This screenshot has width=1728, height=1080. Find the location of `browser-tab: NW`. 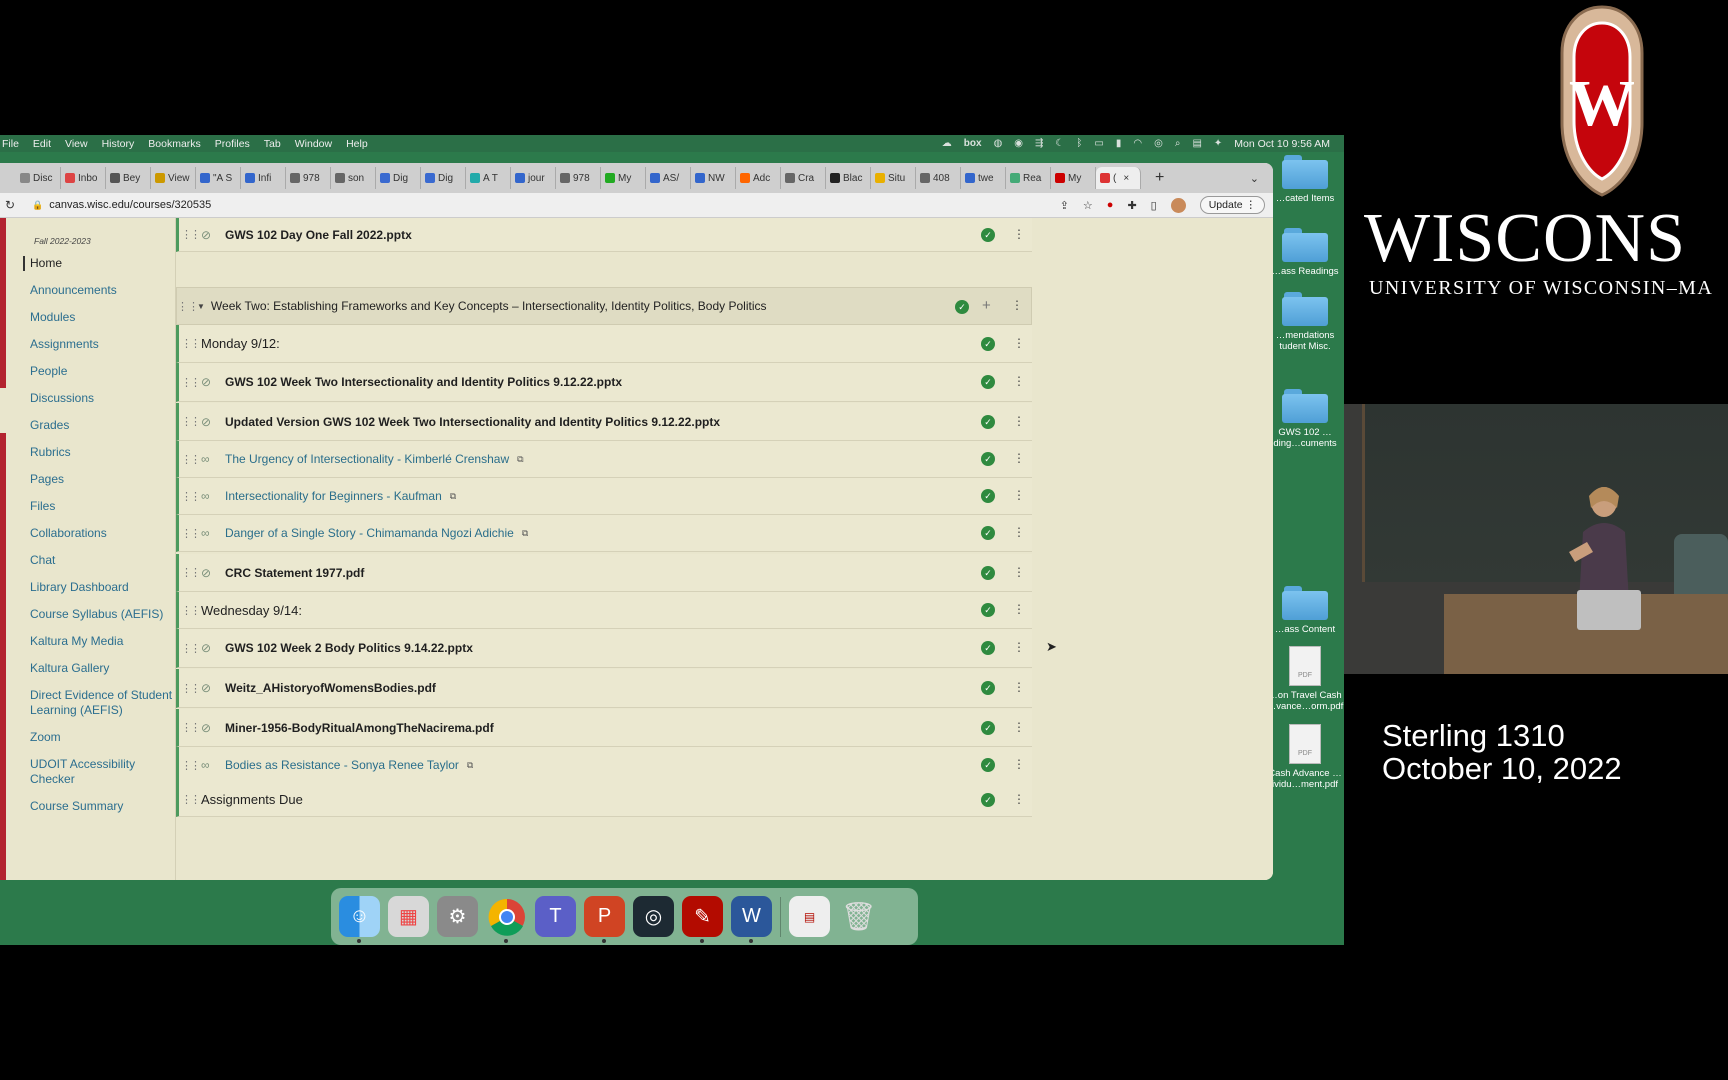

browser-tab: NW is located at coordinates (713, 178).